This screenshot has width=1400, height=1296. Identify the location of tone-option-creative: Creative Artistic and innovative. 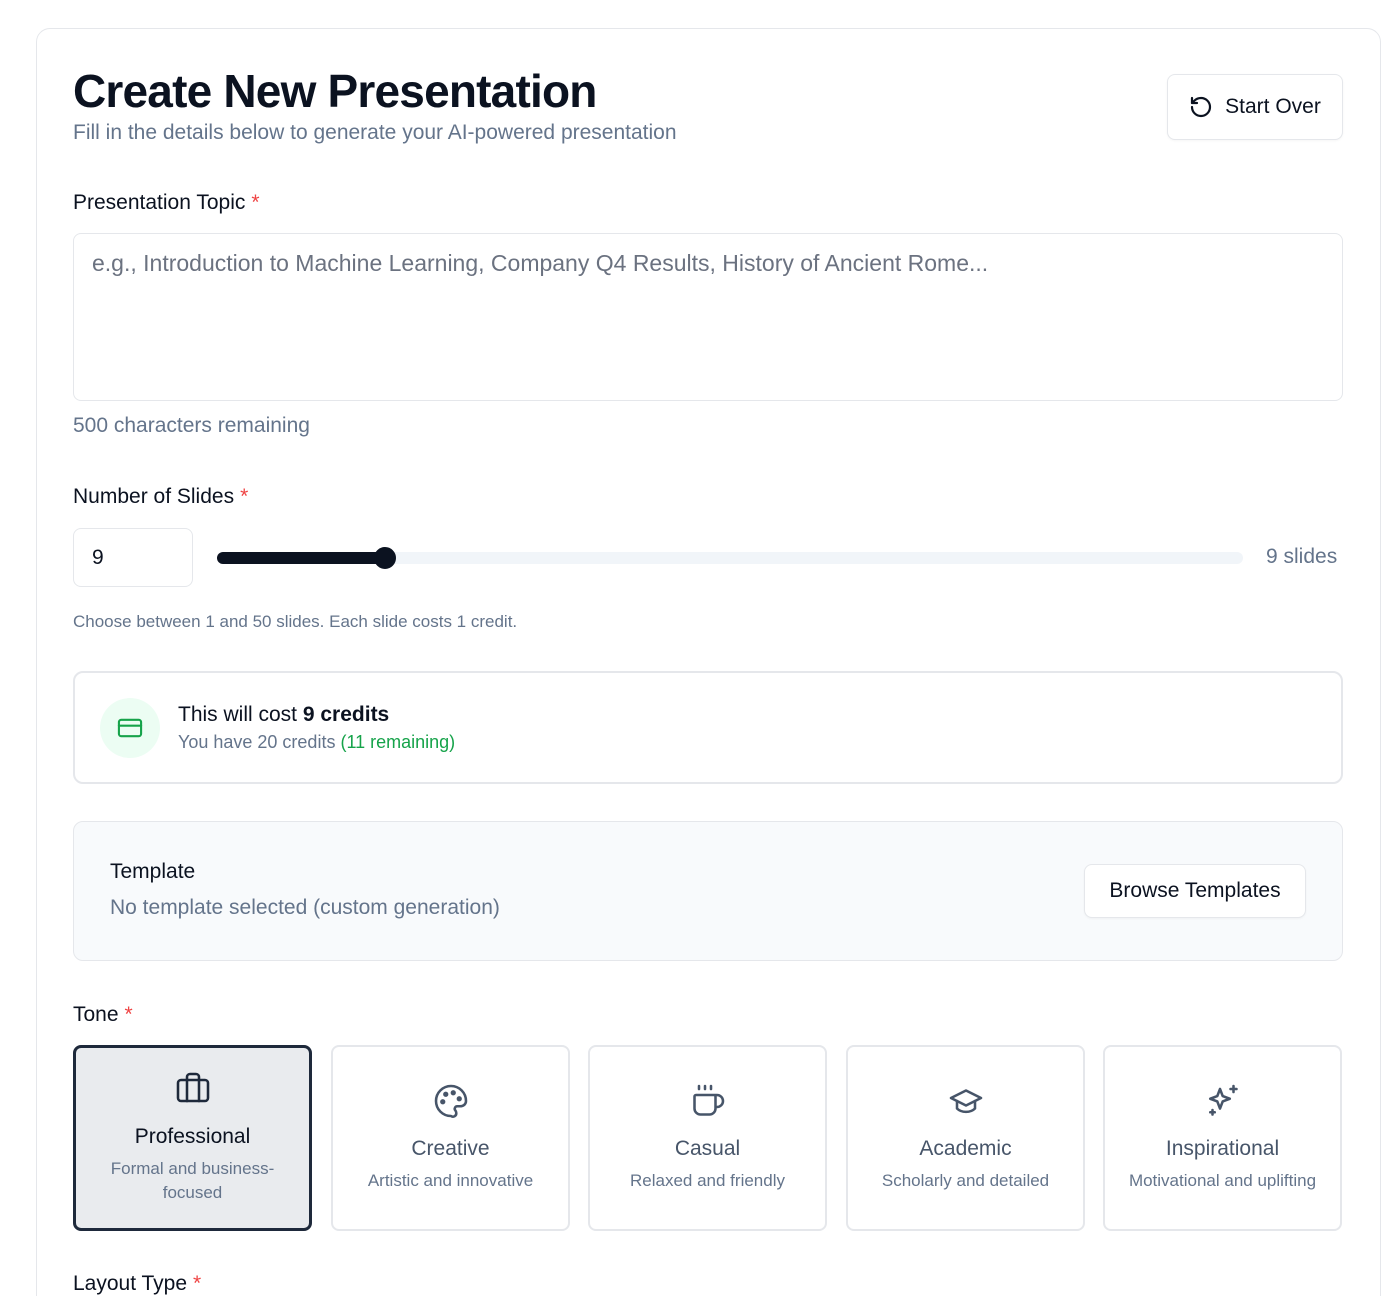
(450, 1138).